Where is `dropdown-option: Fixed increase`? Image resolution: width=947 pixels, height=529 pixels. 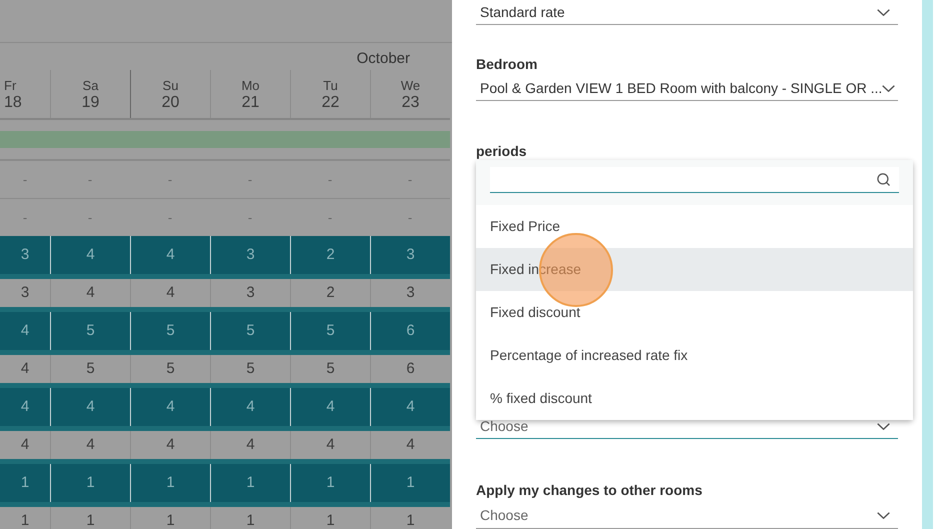
dropdown-option: Fixed increase is located at coordinates (694, 269).